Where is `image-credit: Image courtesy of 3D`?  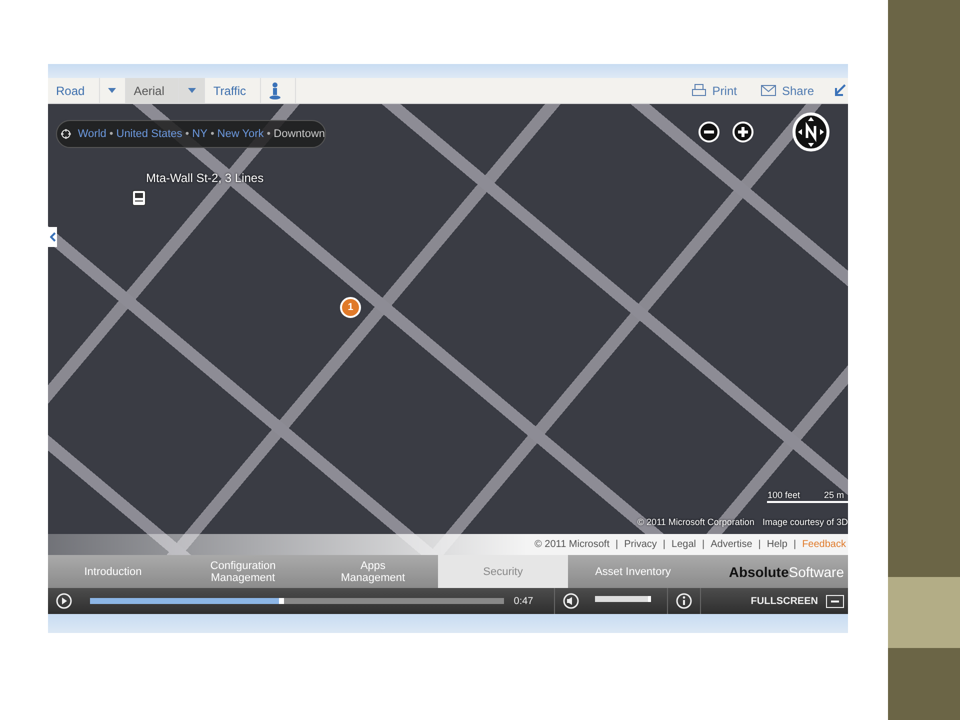 image-credit: Image courtesy of 3D is located at coordinates (805, 522).